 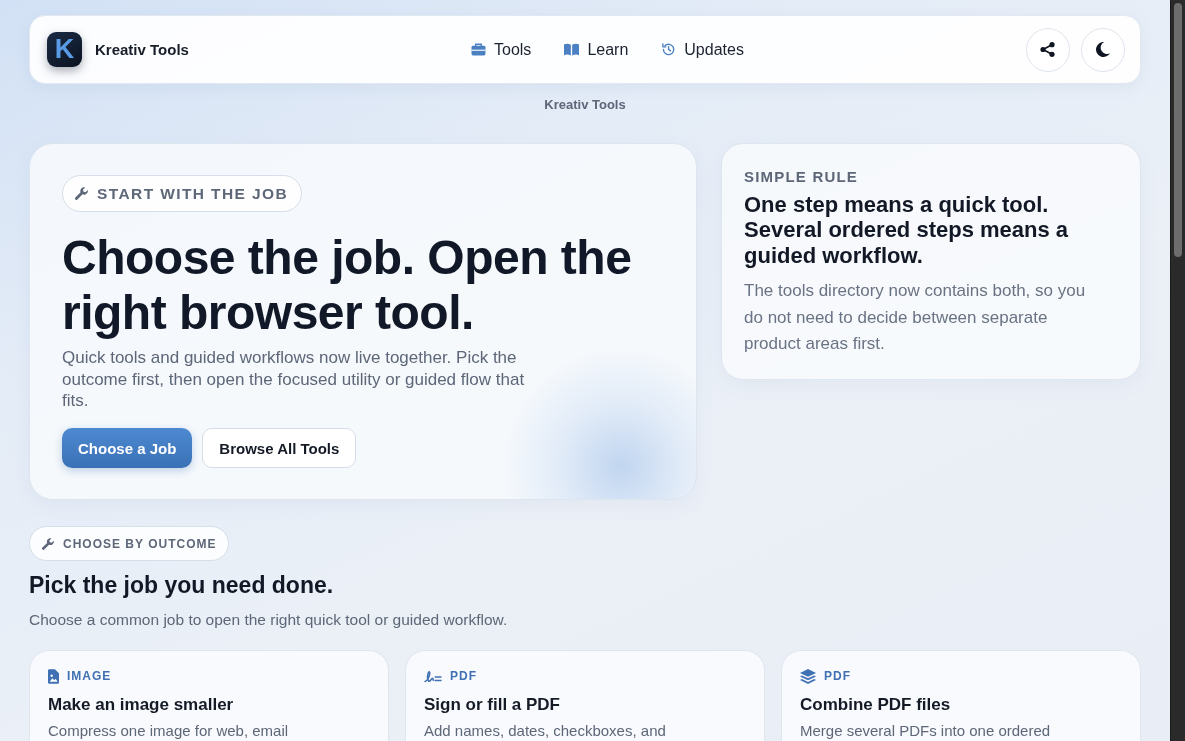 I want to click on hero-title: Choose the job. Open the right browser tool., so click(x=347, y=285).